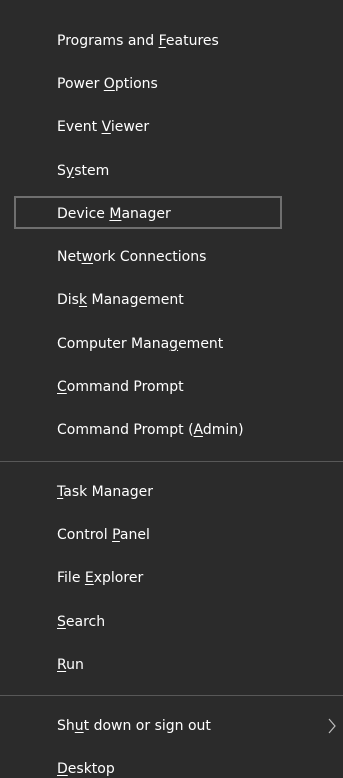  What do you see at coordinates (103, 534) in the screenshot?
I see `menu-item-label: Control Panel` at bounding box center [103, 534].